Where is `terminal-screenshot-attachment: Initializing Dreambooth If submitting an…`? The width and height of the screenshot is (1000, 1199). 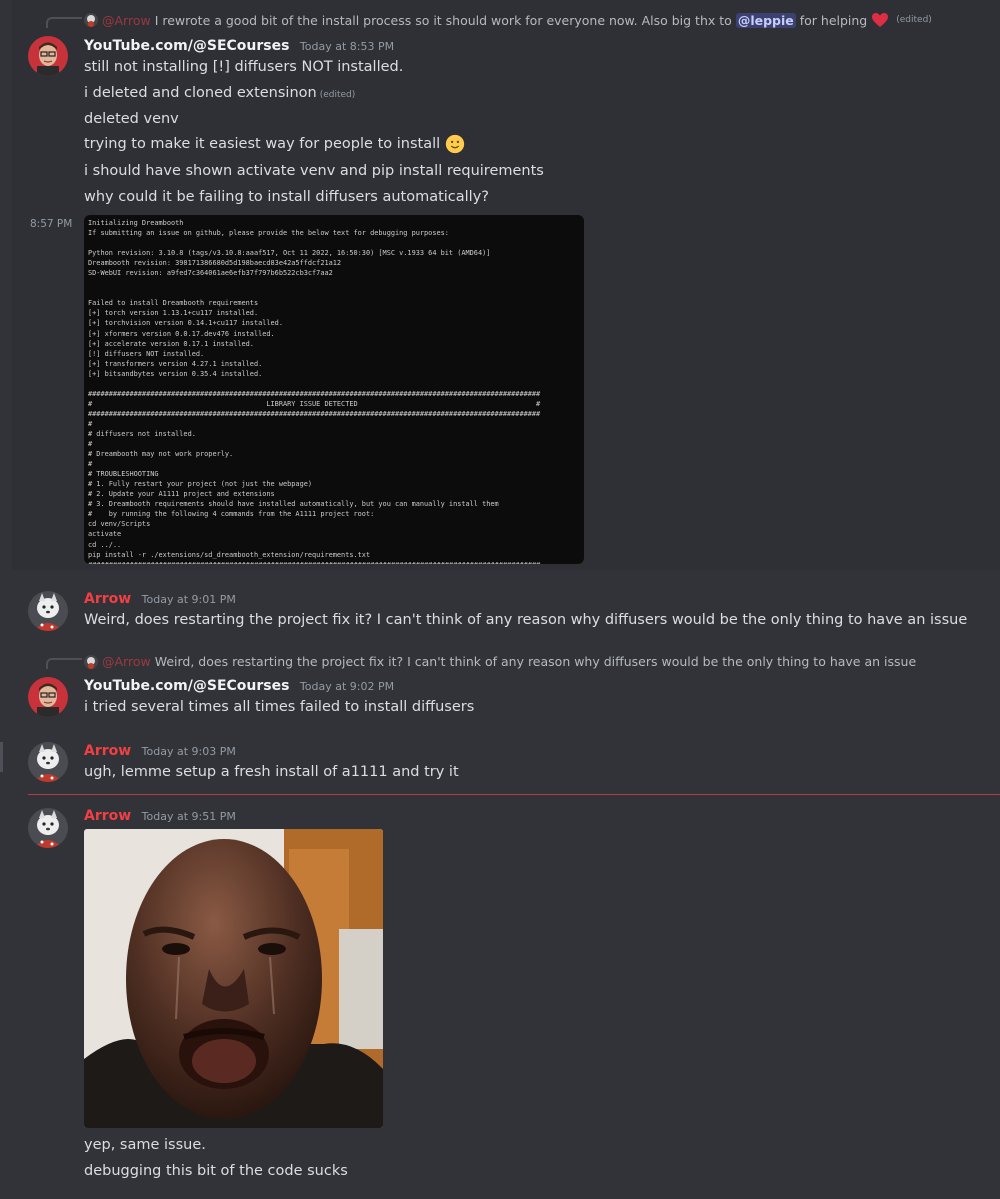 terminal-screenshot-attachment: Initializing Dreambooth If submitting an… is located at coordinates (334, 389).